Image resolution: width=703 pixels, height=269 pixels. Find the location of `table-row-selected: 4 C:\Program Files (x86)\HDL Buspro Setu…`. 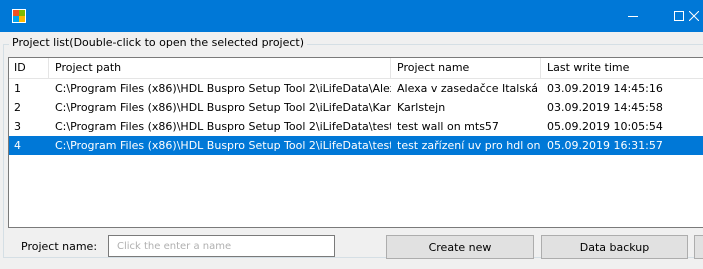

table-row-selected: 4 C:\Program Files (x86)\HDL Buspro Setu… is located at coordinates (356, 145).